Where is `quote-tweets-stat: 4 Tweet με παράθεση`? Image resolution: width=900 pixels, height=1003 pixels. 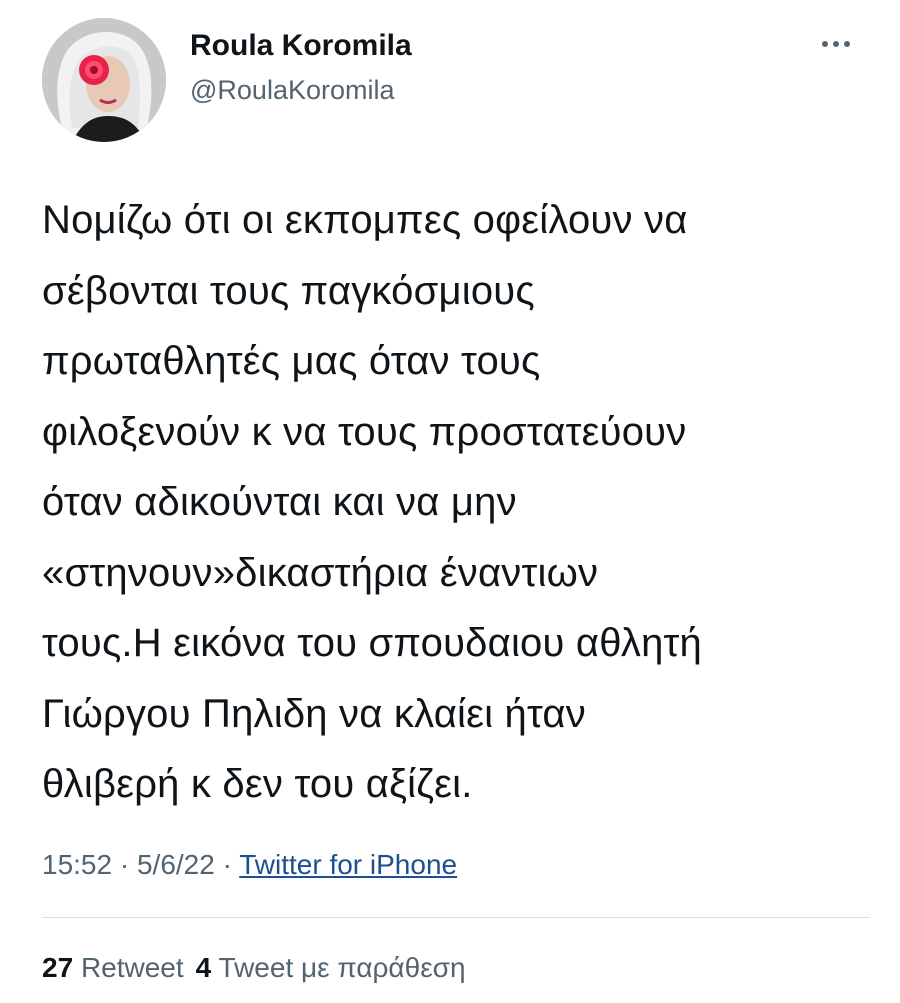
quote-tweets-stat: 4 Tweet με παράθεση is located at coordinates (331, 967).